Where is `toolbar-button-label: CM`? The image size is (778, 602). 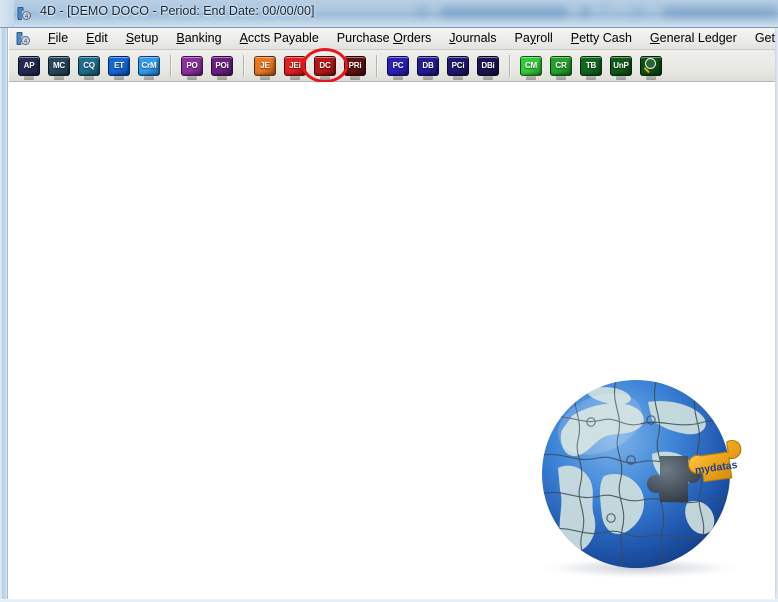 toolbar-button-label: CM is located at coordinates (531, 65).